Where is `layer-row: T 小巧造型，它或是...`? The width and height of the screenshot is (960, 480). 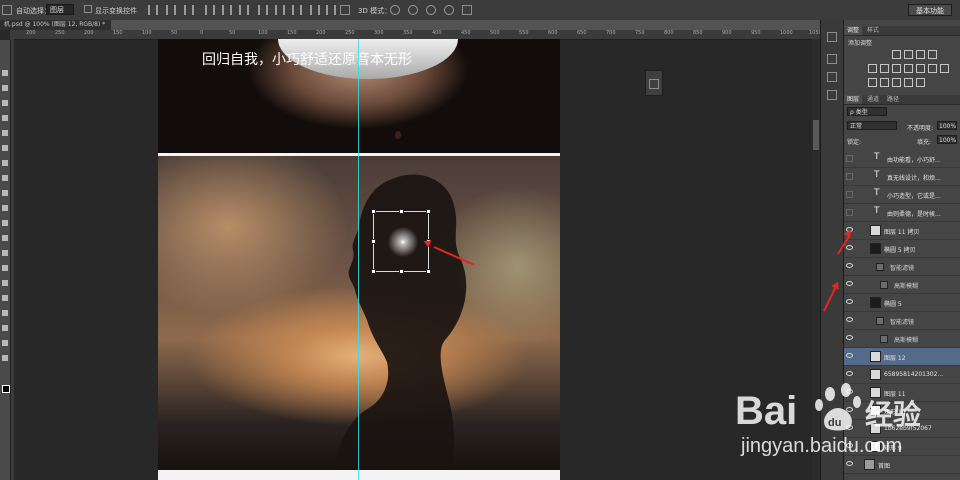 layer-row: T 小巧造型，它或是... is located at coordinates (902, 195).